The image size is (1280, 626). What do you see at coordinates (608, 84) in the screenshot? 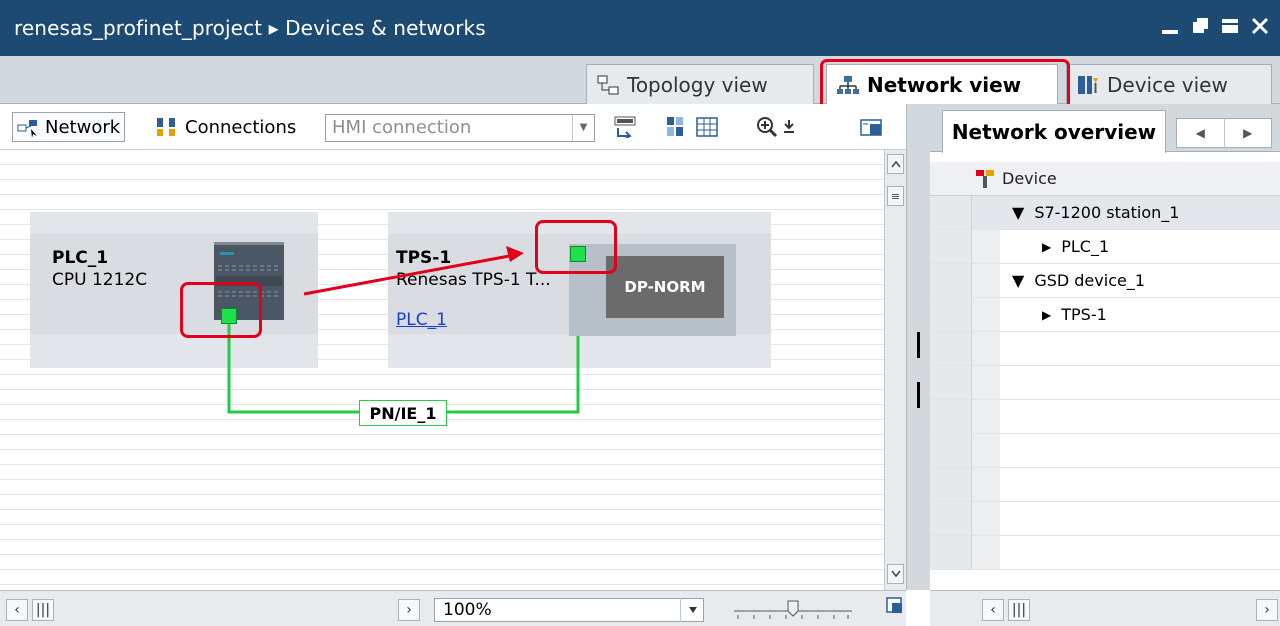
I see `topology-icon` at bounding box center [608, 84].